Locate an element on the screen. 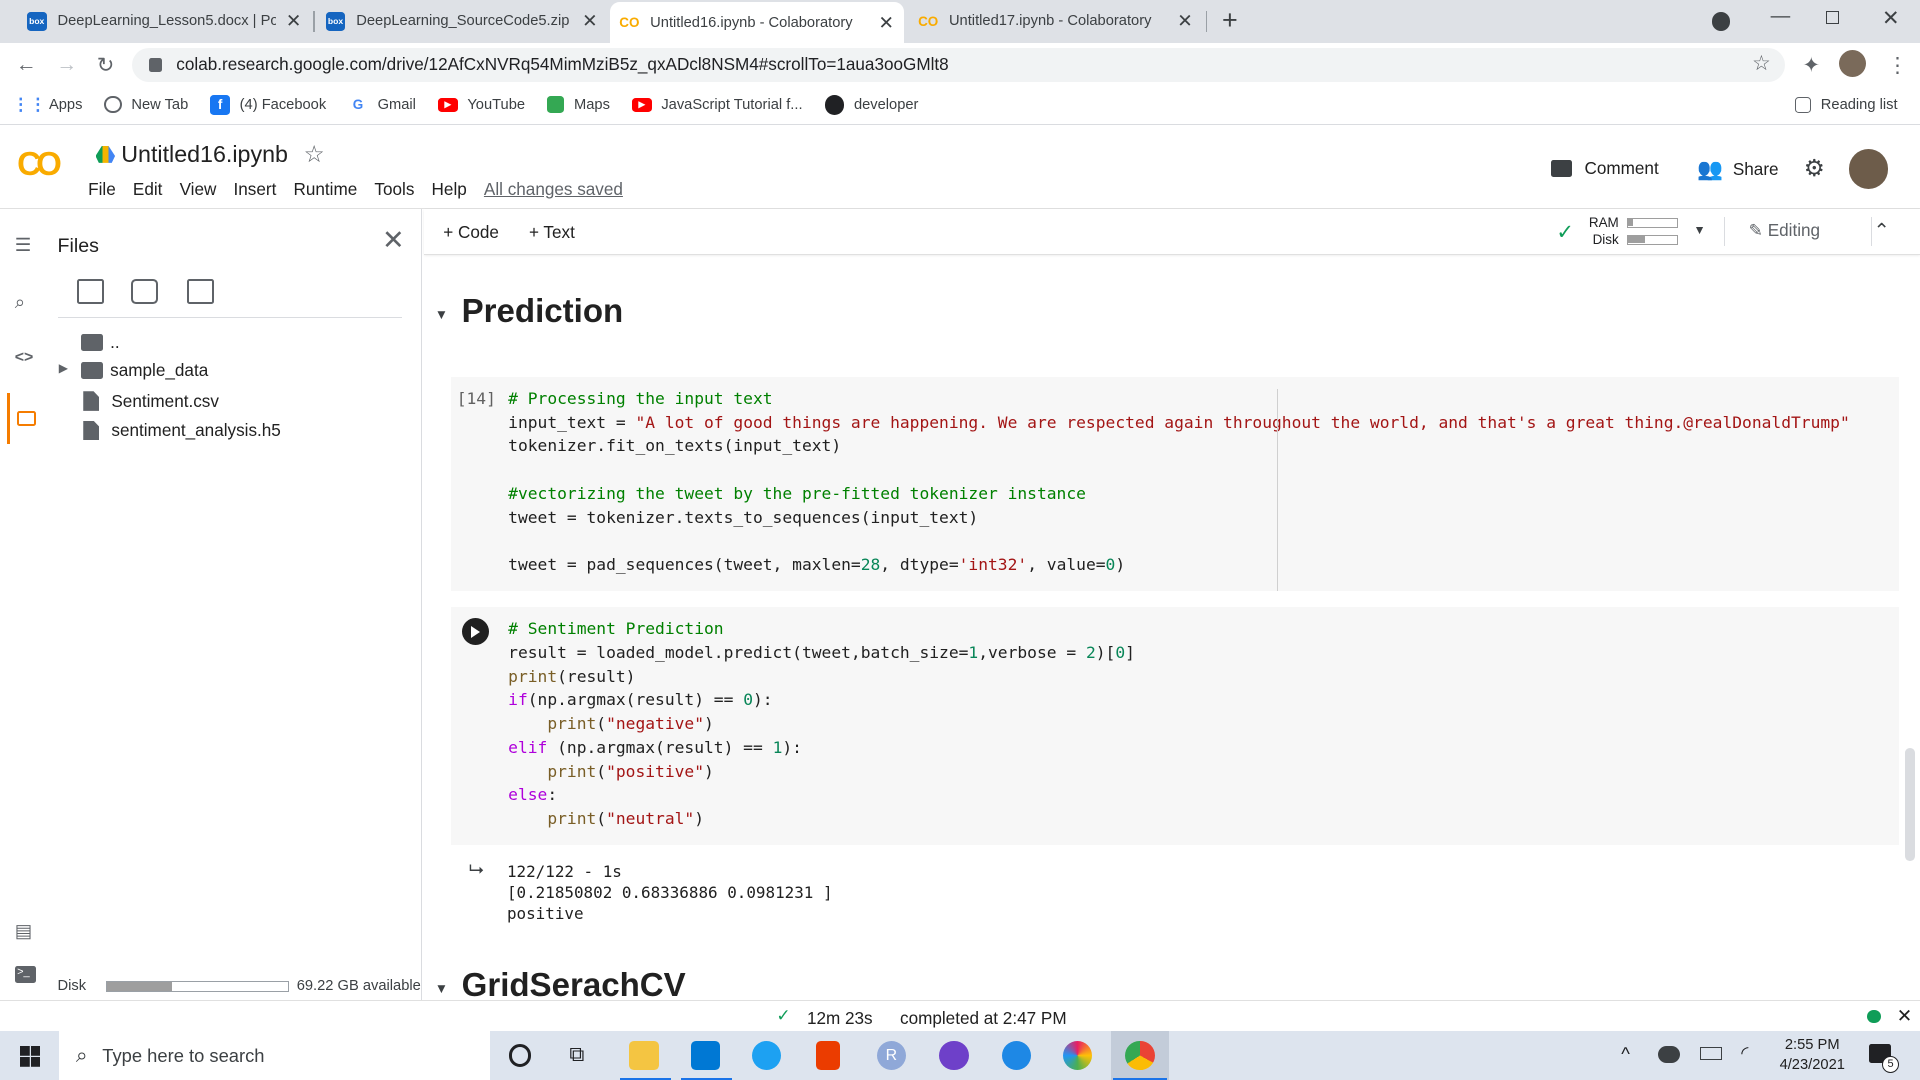 The width and height of the screenshot is (1920, 1080). tab-search-icon is located at coordinates (1721, 21).